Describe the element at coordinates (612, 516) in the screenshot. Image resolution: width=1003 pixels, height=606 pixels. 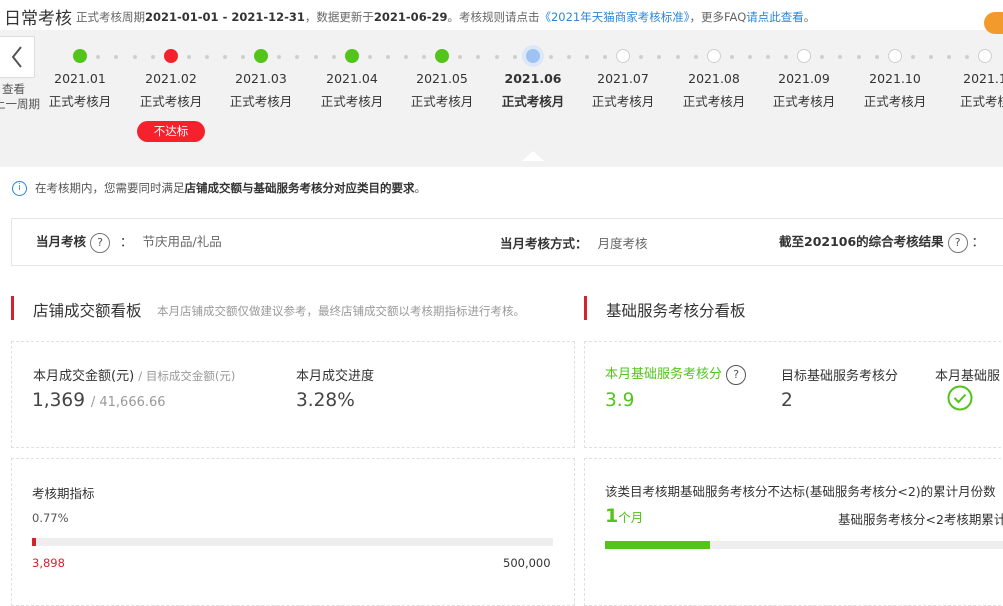
I see `fail-month-count: 1` at that location.